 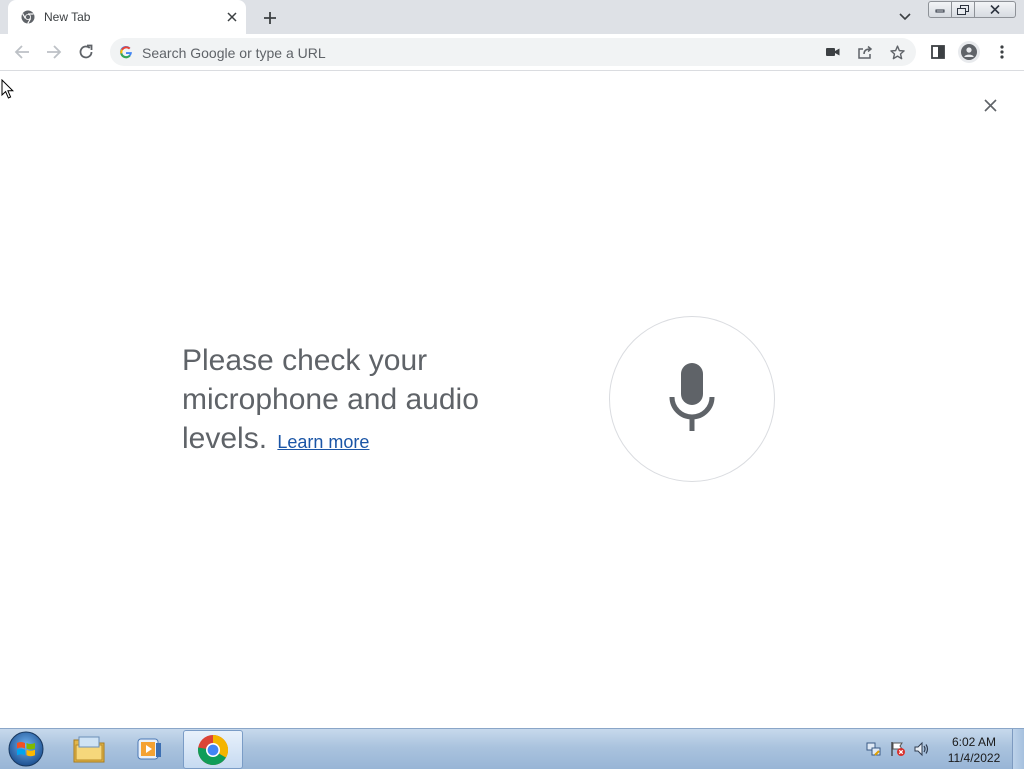 I want to click on show-desktop-button, so click(x=1018, y=749).